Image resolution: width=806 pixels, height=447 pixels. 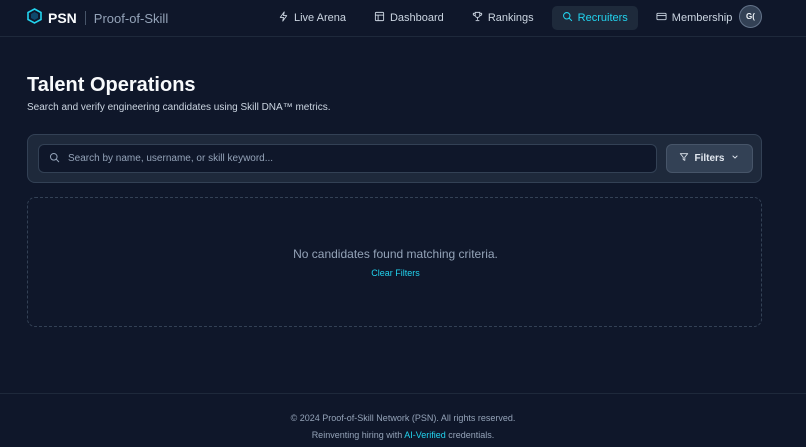 I want to click on filter-icon, so click(x=684, y=158).